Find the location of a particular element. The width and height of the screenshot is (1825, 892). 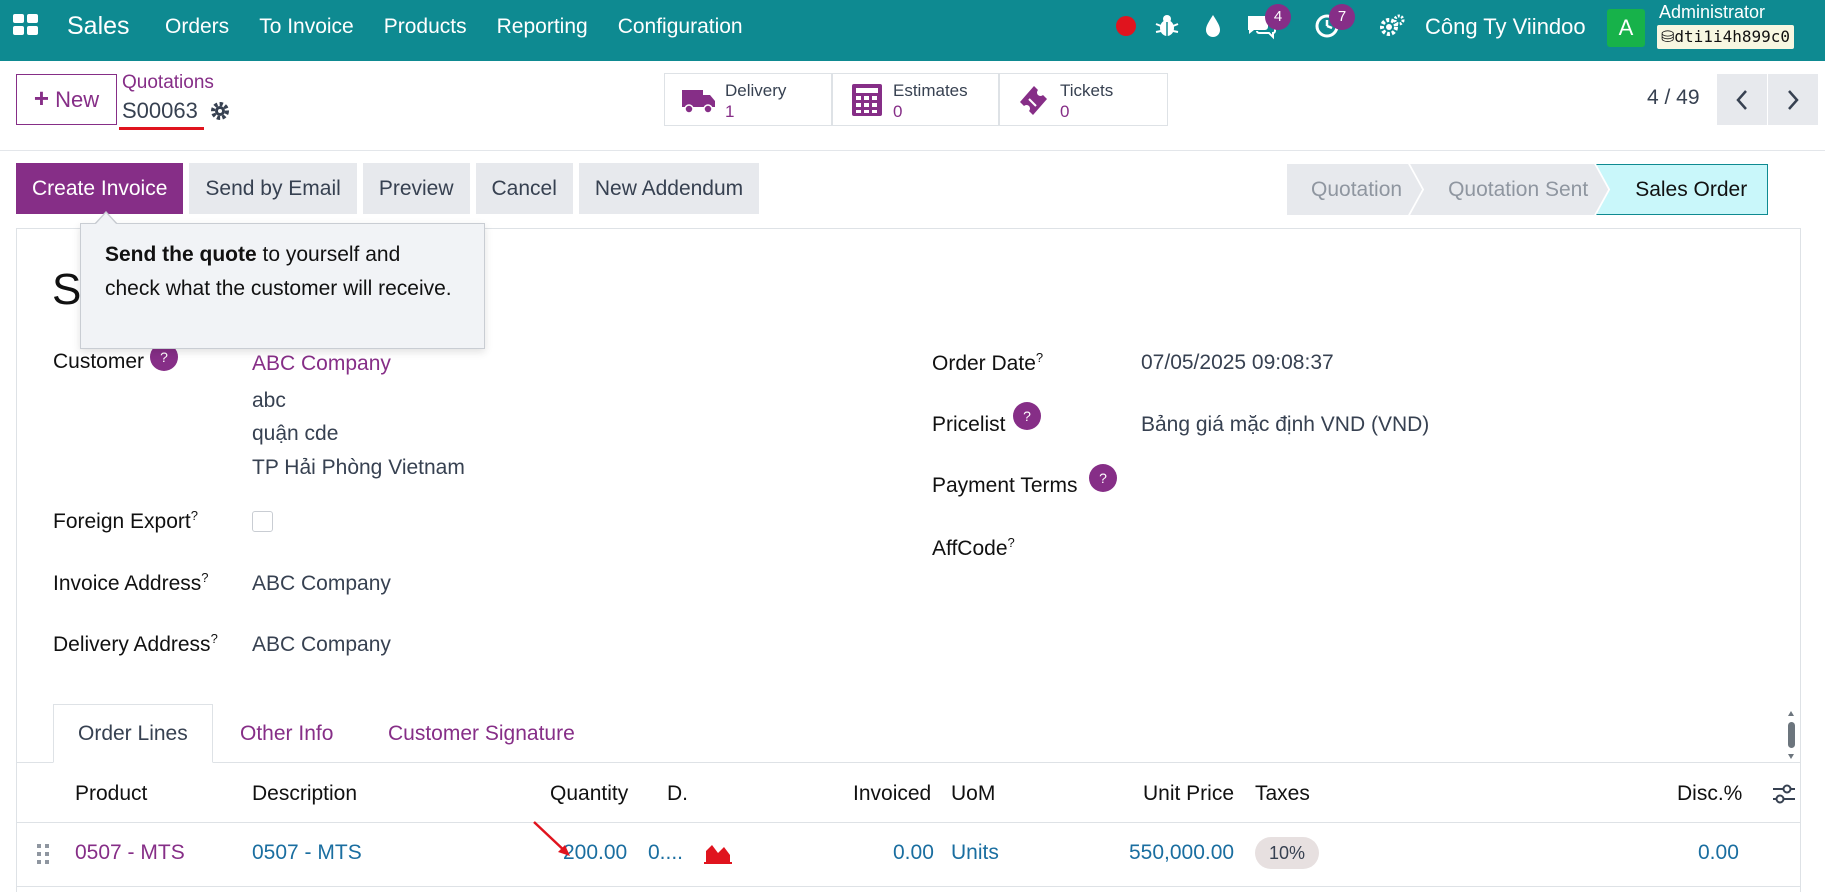

customer-label-text: Customer is located at coordinates (99, 361).